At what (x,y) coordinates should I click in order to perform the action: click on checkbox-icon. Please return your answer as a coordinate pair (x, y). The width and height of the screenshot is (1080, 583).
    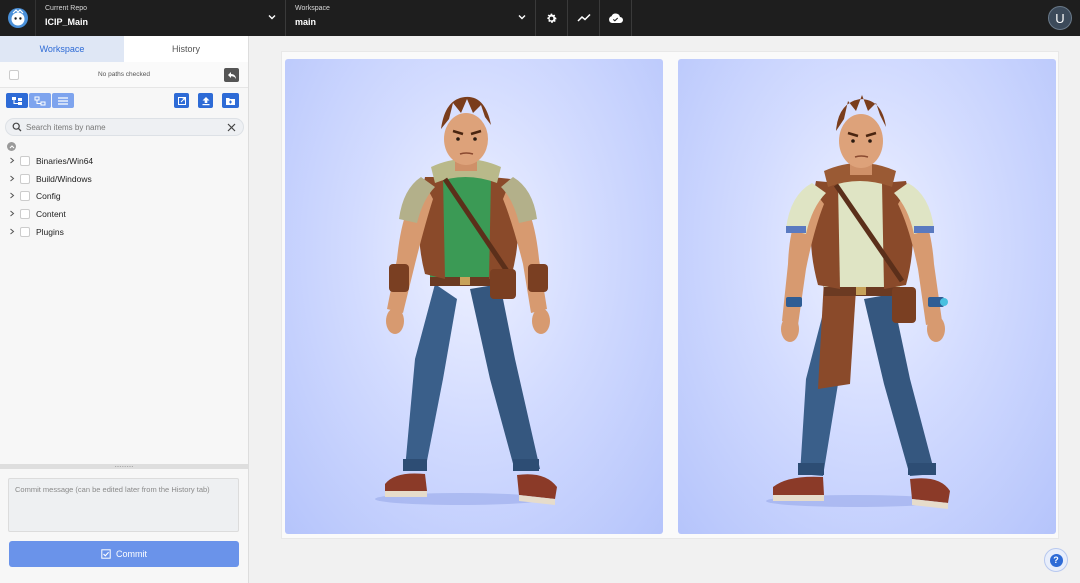
    Looking at the image, I should click on (106, 554).